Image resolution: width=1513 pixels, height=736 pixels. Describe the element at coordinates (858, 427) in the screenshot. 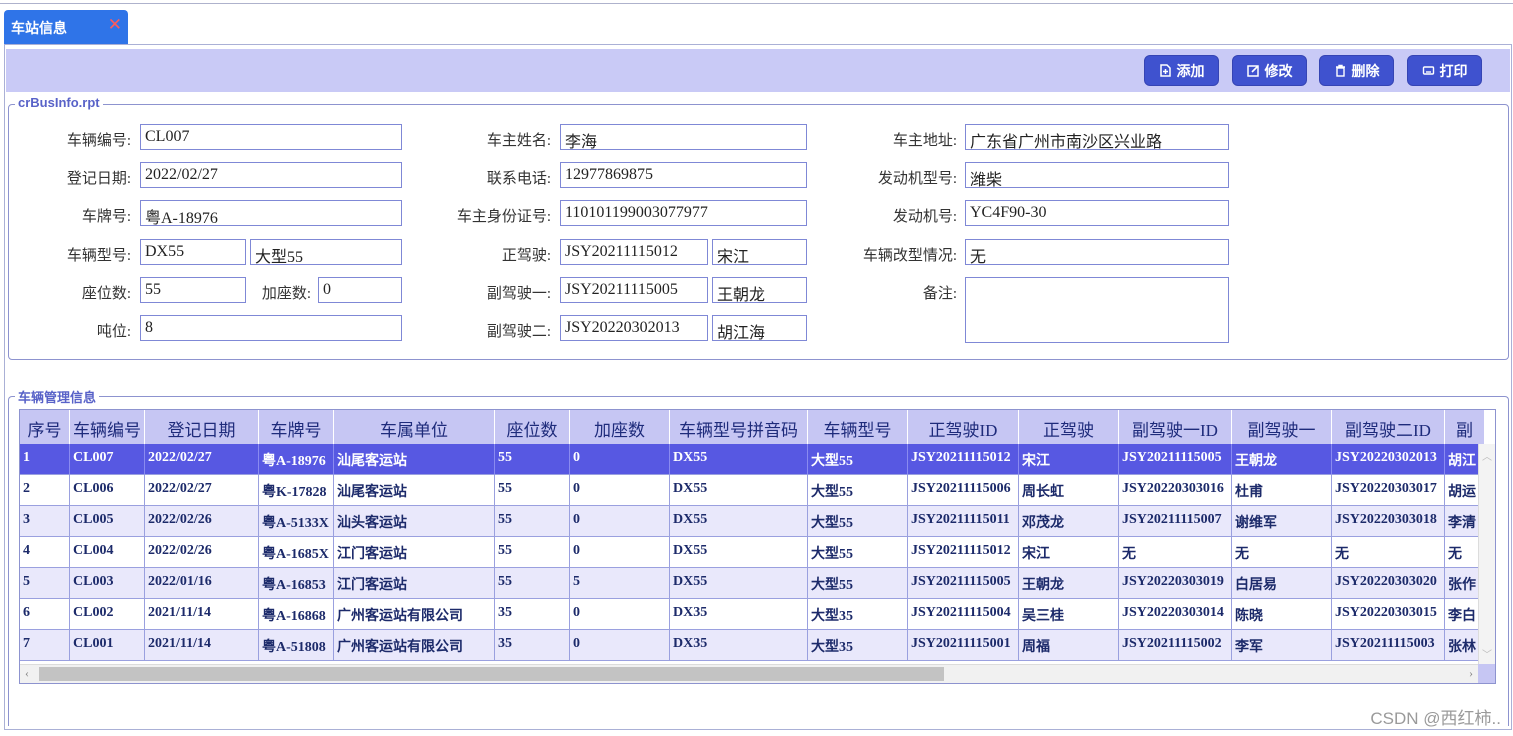

I see `column-header: 车辆型号` at that location.